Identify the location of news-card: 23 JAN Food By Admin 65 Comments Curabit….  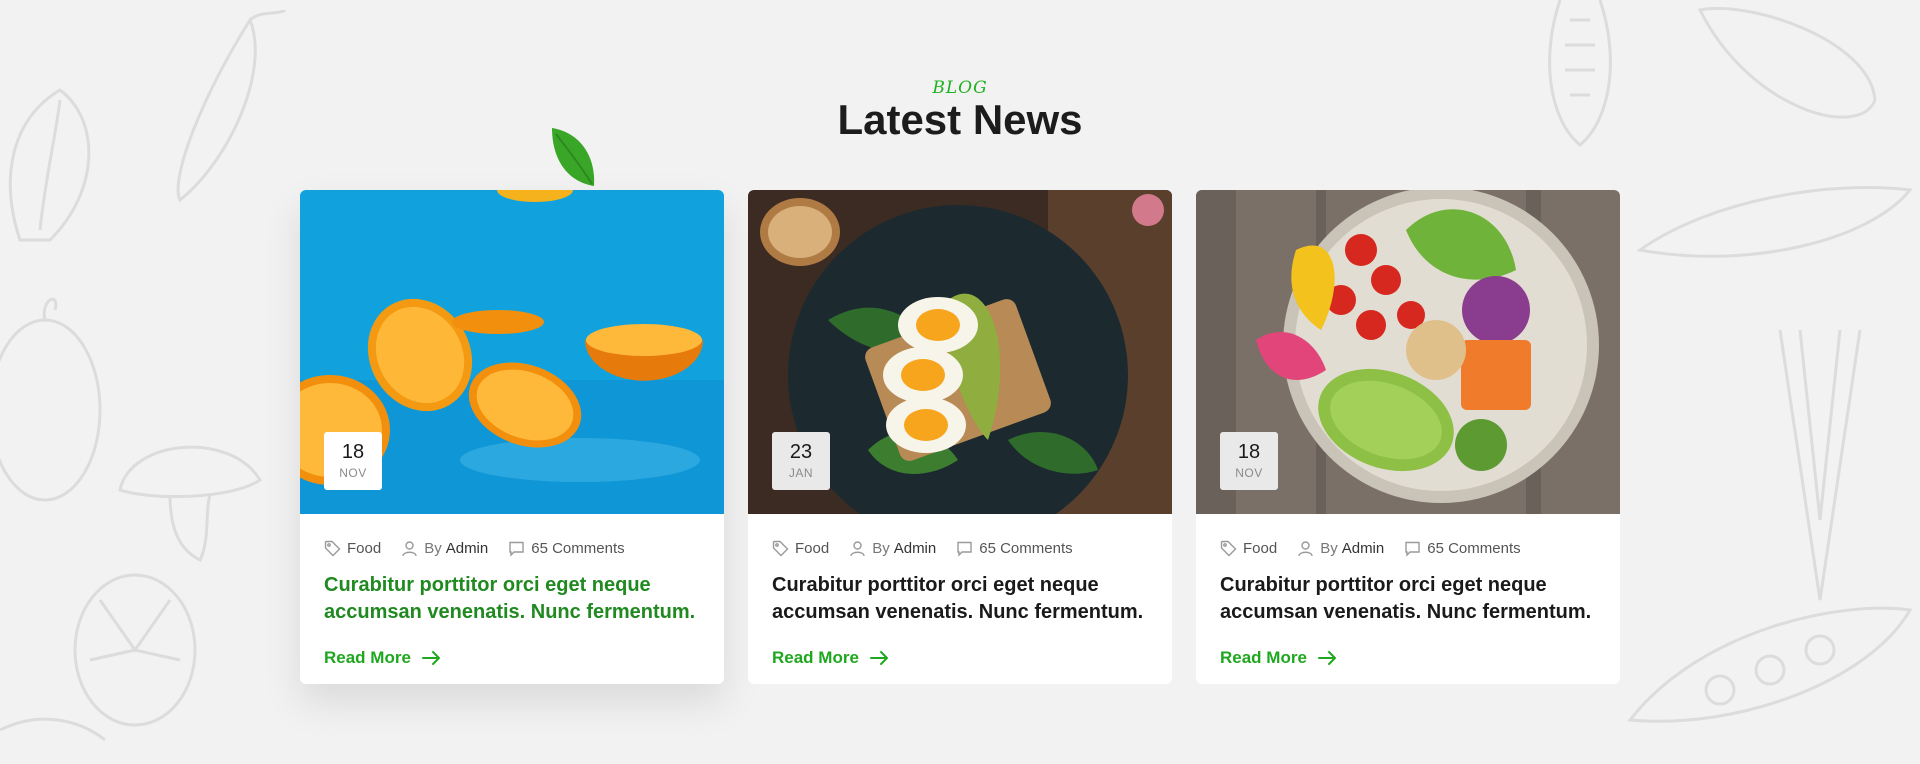
(960, 437).